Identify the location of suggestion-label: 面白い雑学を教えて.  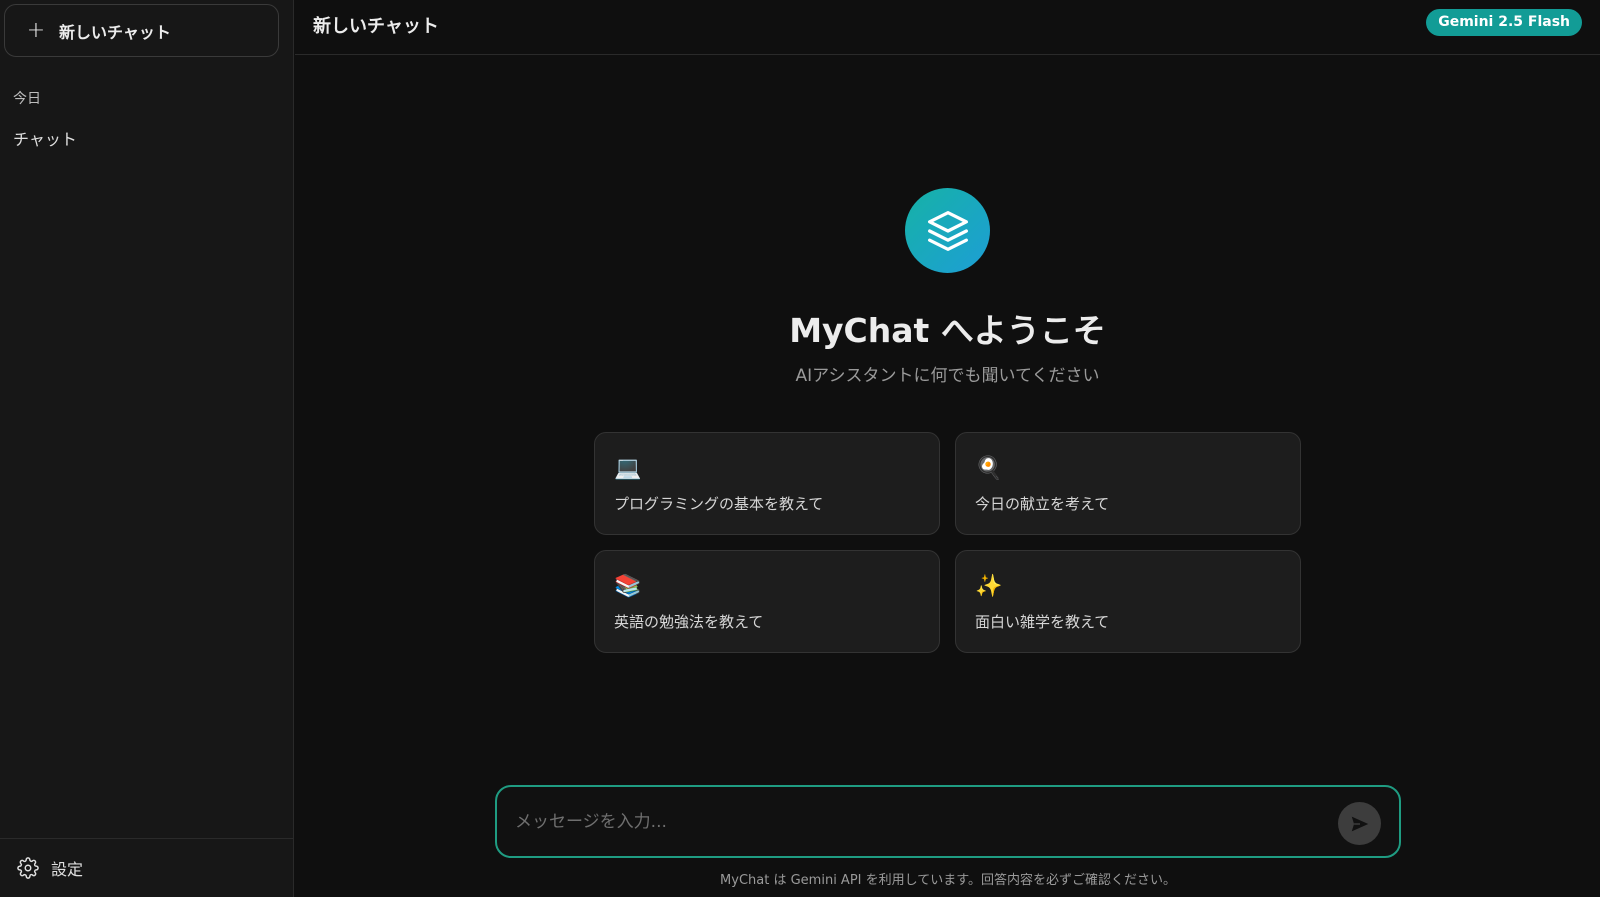
(1042, 622).